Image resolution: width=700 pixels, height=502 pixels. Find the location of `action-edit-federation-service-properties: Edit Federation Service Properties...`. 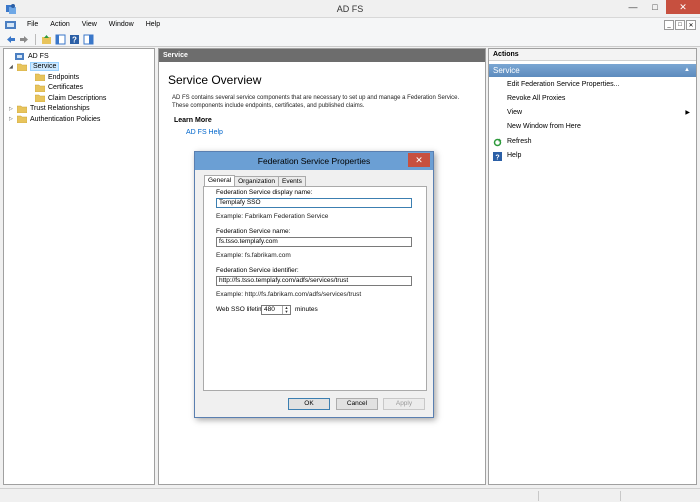

action-edit-federation-service-properties: Edit Federation Service Properties... is located at coordinates (592, 85).